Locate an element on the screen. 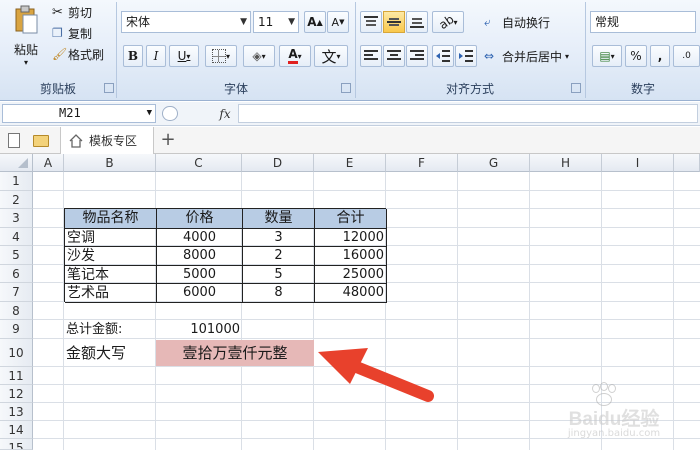  table-header-cell: 合计 is located at coordinates (351, 219).